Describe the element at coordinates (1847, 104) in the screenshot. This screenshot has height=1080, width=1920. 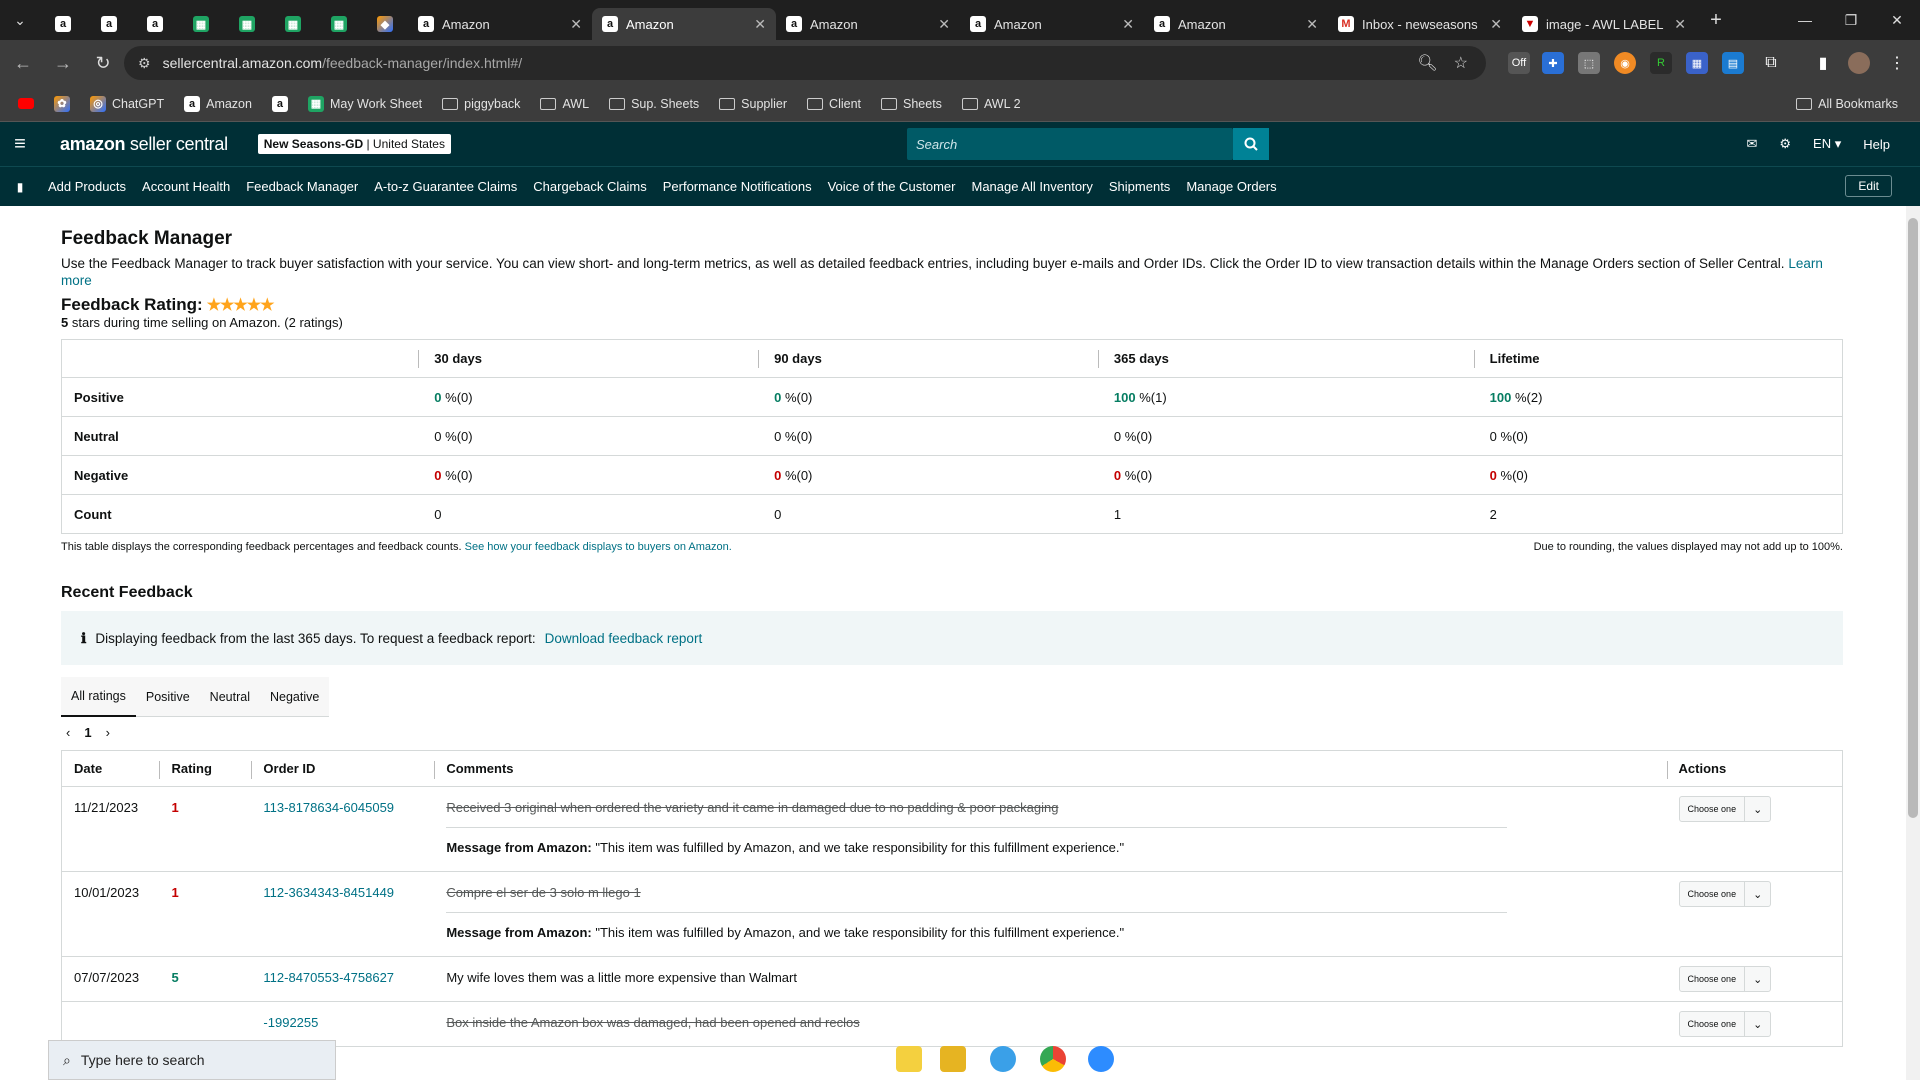
I see `all-bookmarks: All Bookmarks` at that location.